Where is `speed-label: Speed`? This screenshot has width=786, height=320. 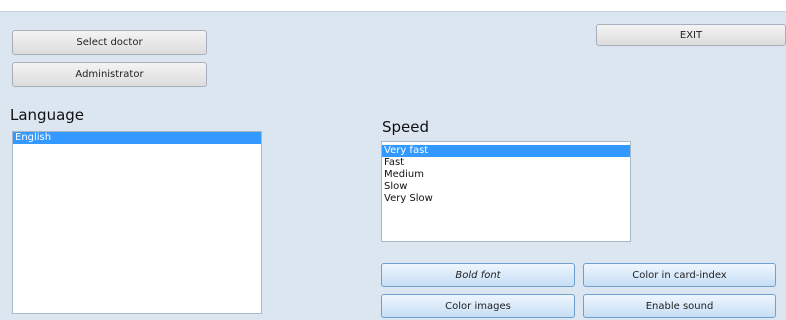 speed-label: Speed is located at coordinates (406, 127).